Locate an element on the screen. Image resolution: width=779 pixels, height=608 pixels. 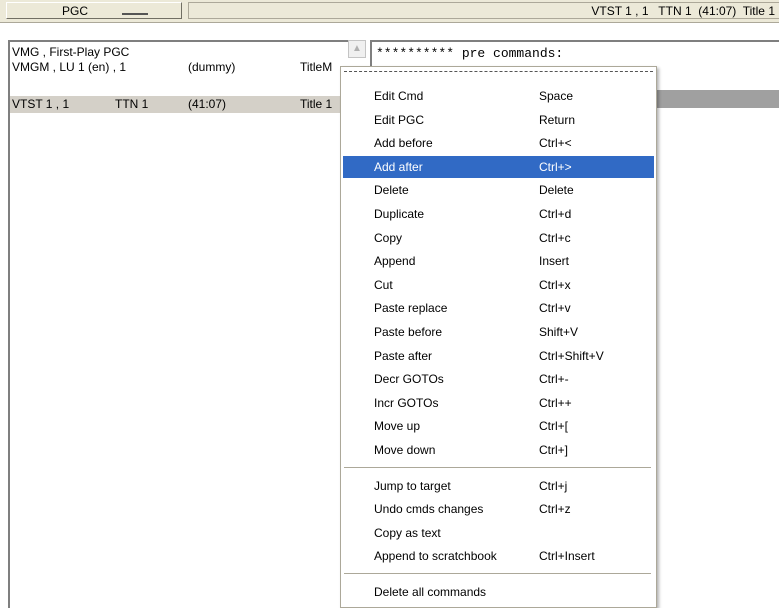
menu-item-label: Decr GOTOs is located at coordinates (409, 379).